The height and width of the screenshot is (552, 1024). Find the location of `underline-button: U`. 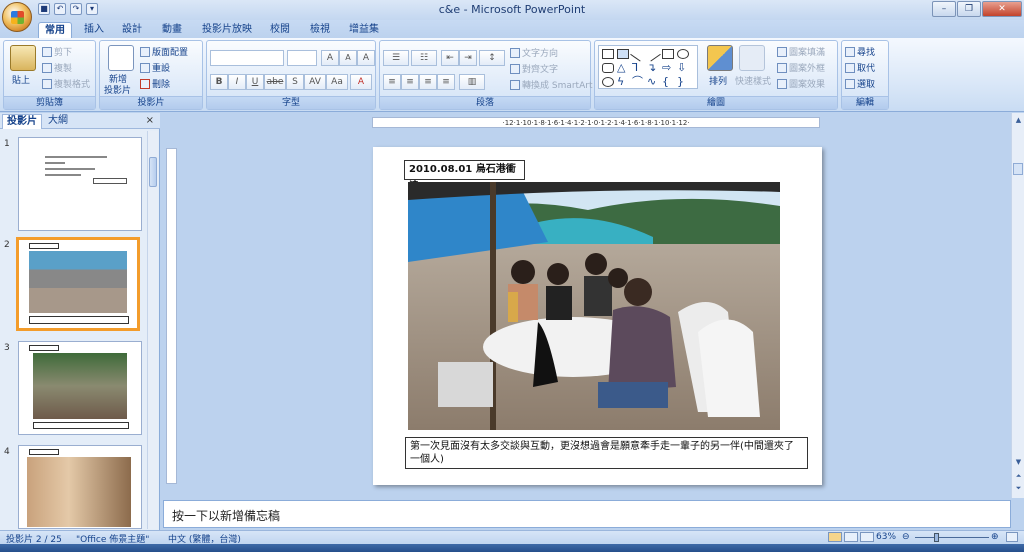

underline-button: U is located at coordinates (255, 82).